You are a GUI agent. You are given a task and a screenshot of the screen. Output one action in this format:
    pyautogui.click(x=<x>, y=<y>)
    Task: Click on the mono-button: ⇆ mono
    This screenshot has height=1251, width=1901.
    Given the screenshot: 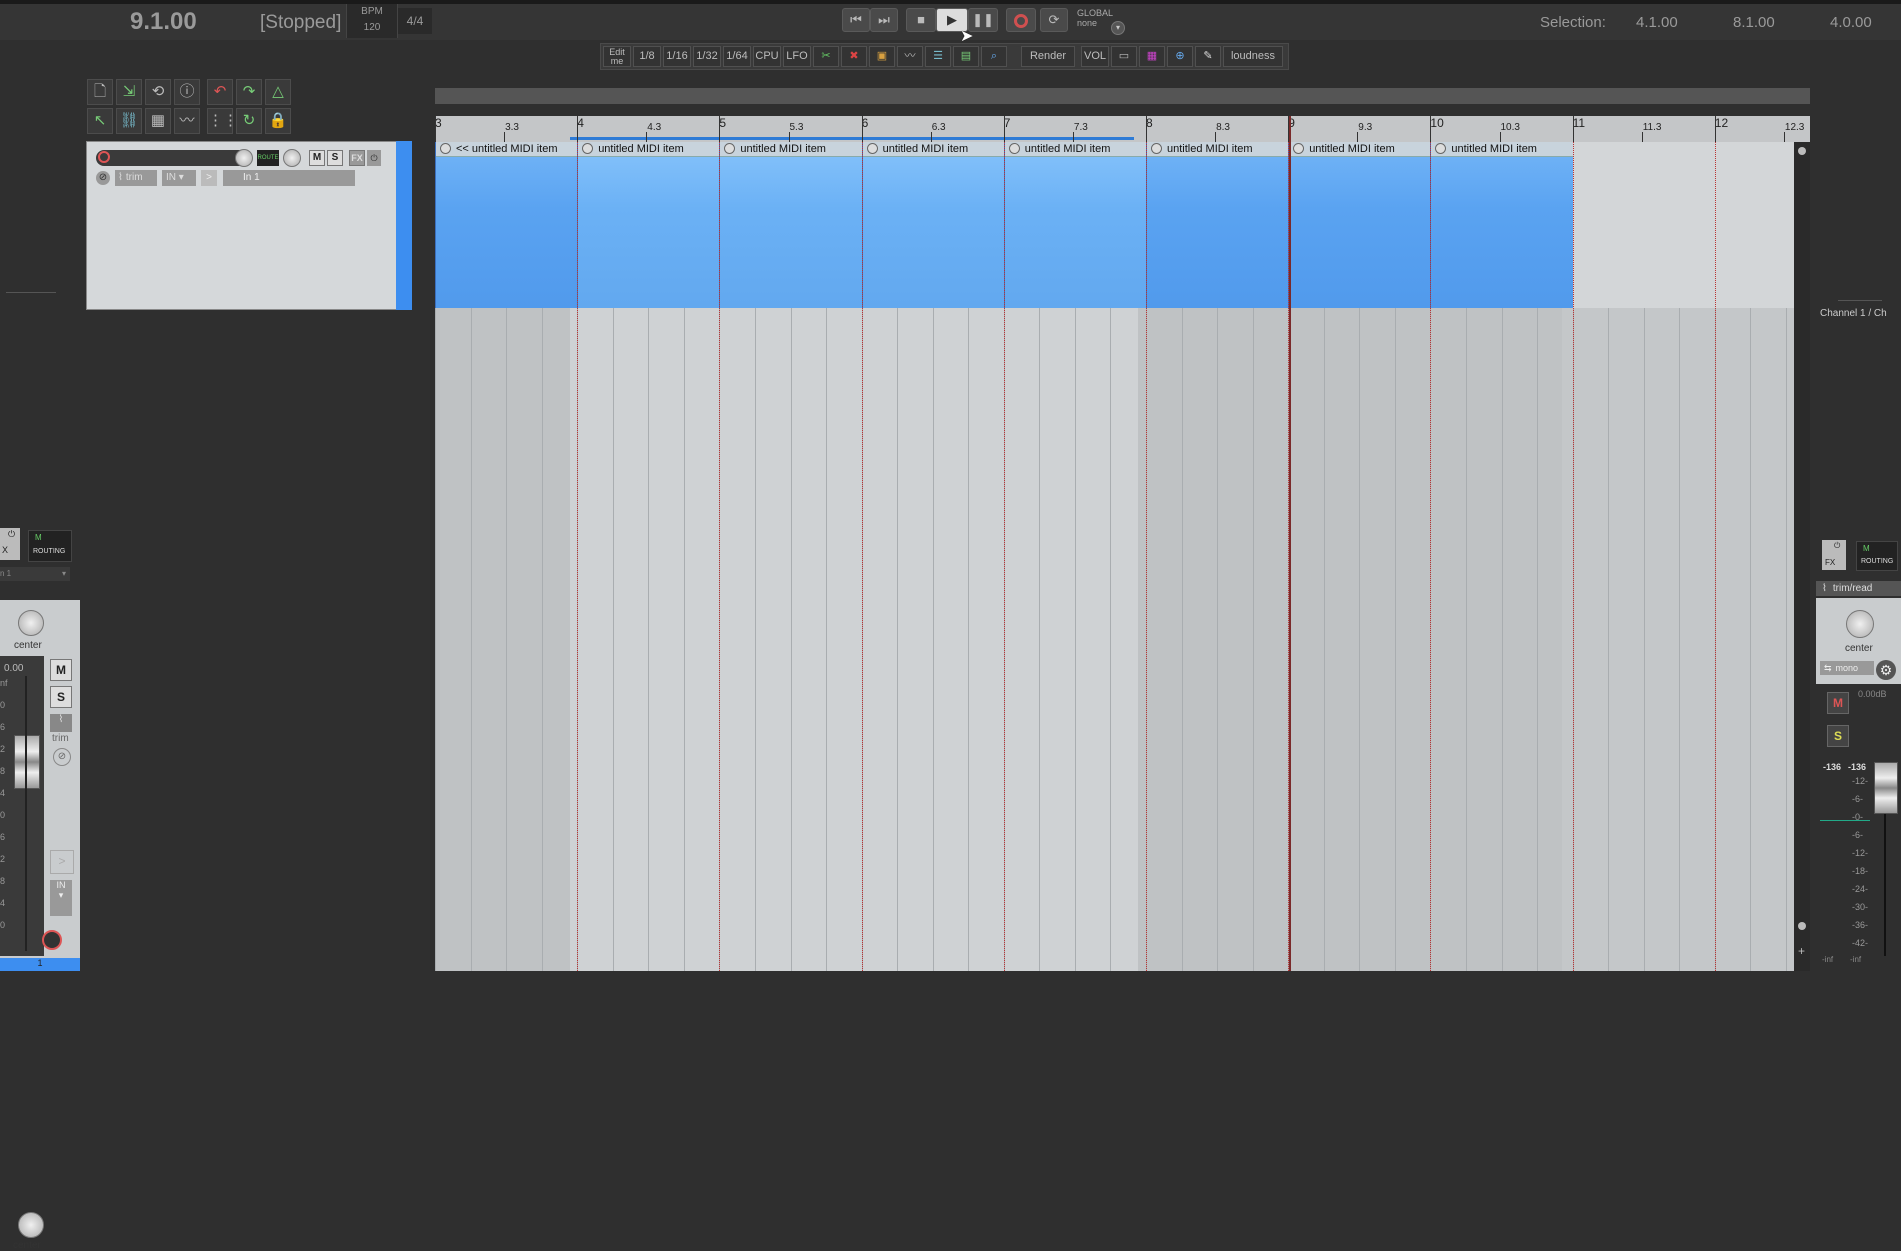 What is the action you would take?
    pyautogui.click(x=1847, y=668)
    